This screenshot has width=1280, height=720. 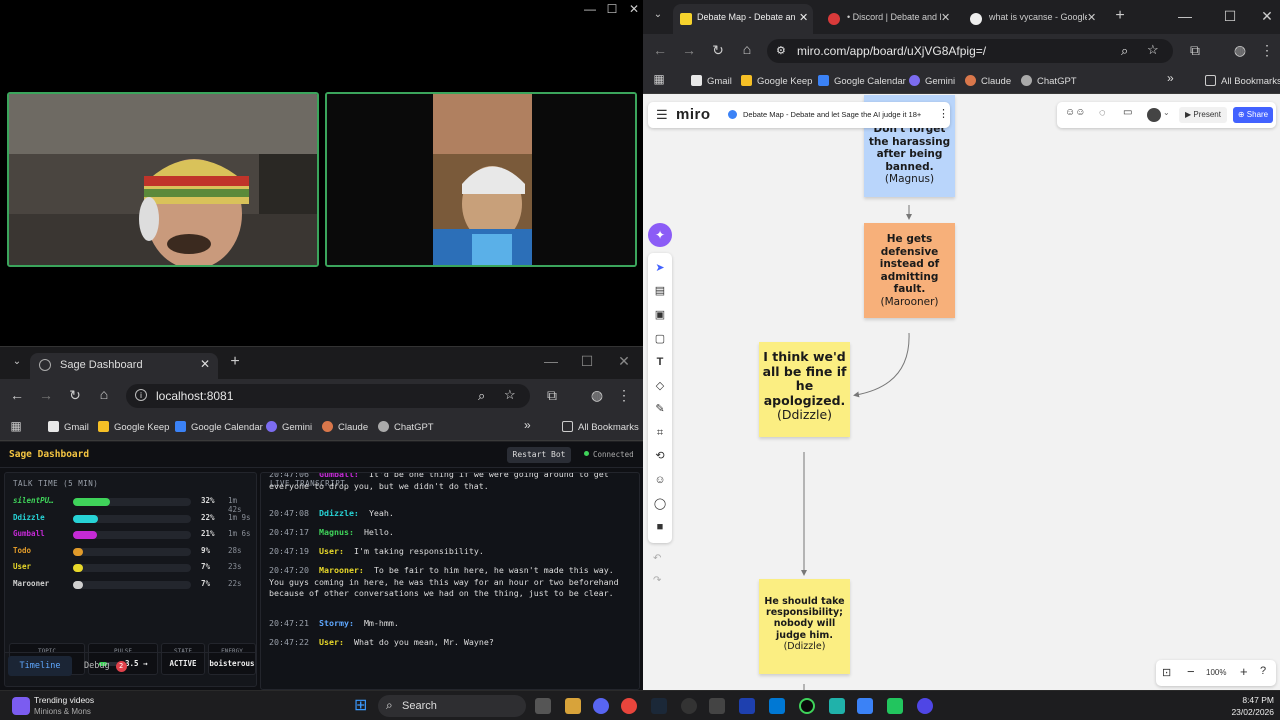 I want to click on notepad-icon, so click(x=865, y=706).